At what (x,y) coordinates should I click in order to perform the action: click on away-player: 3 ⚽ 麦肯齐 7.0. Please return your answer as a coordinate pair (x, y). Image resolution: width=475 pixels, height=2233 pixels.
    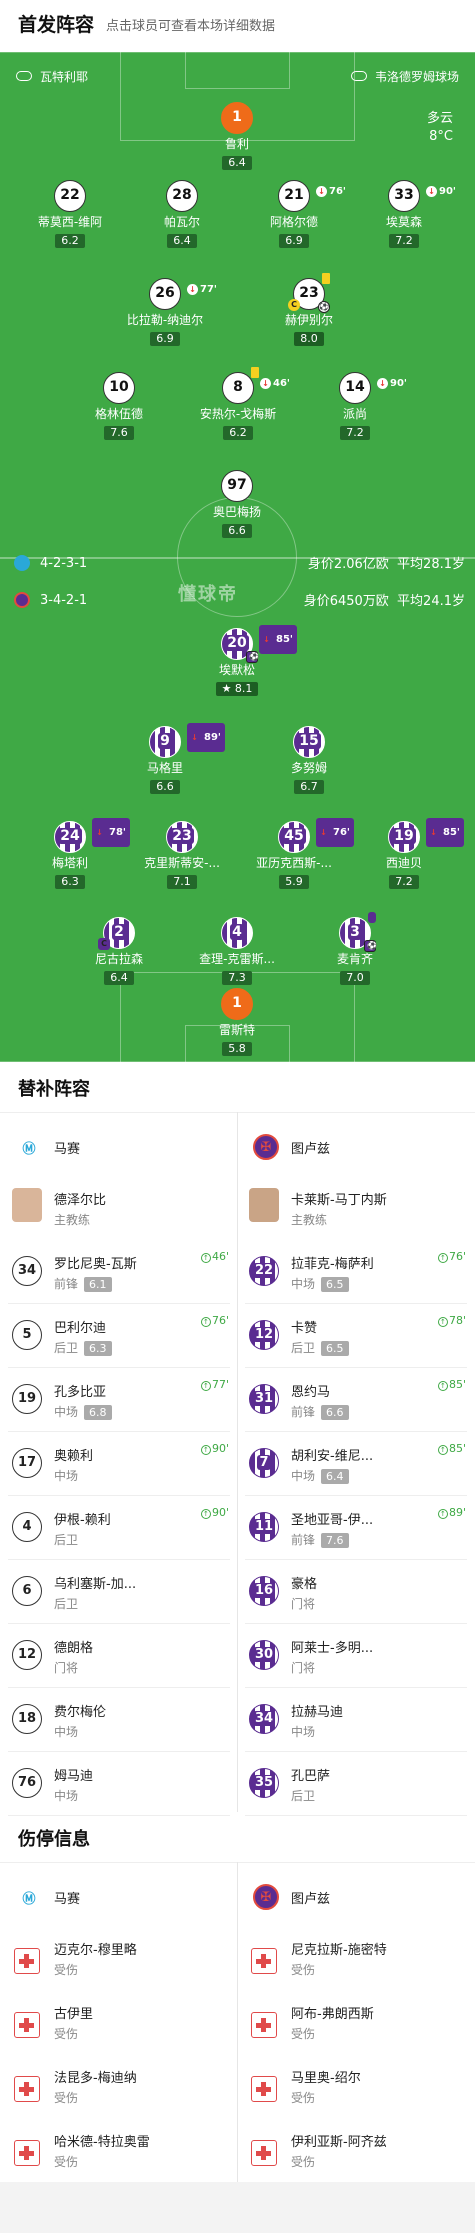
    Looking at the image, I should click on (355, 948).